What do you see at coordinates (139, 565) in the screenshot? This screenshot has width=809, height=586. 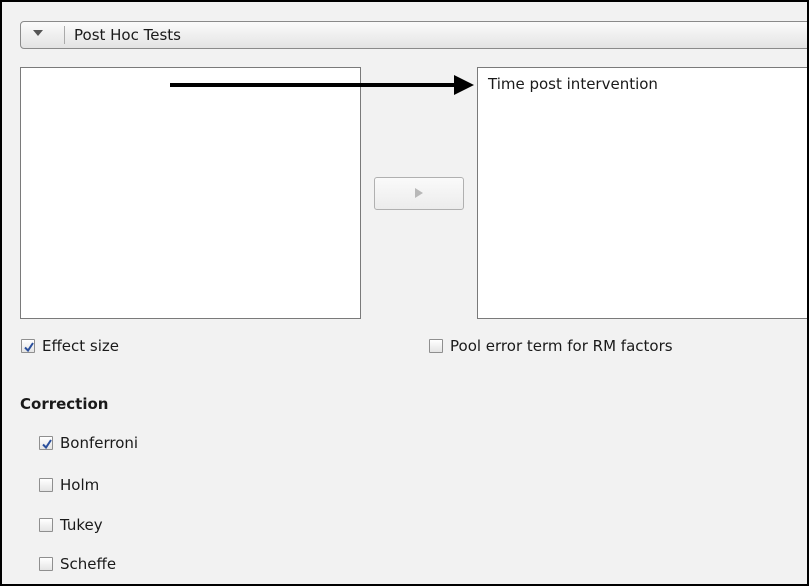 I see `correction-scheffe-option: Scheffe` at bounding box center [139, 565].